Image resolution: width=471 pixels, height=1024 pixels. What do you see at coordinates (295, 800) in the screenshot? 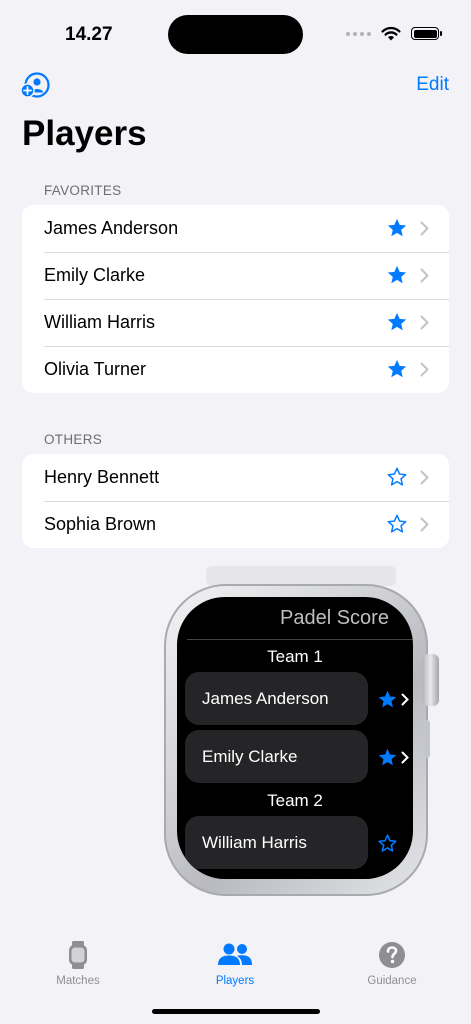
I see `watch-team2-label: Team 2` at bounding box center [295, 800].